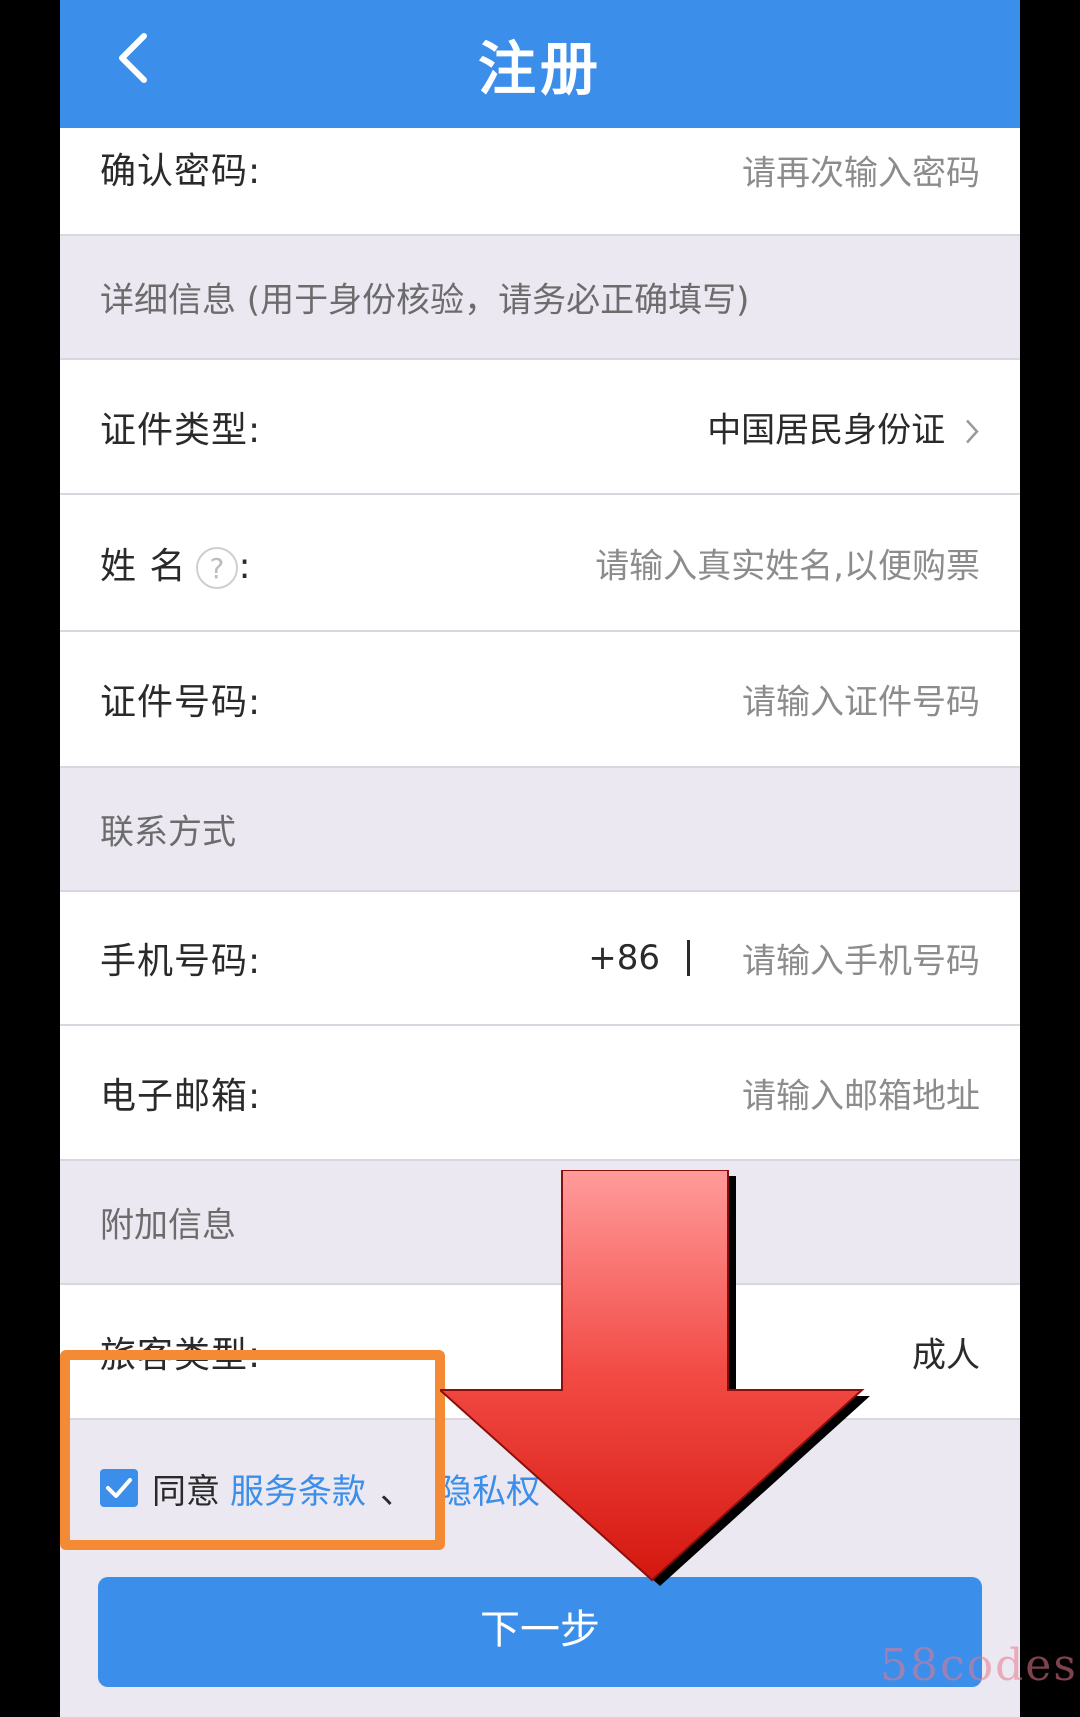 This screenshot has height=1717, width=1080. What do you see at coordinates (861, 699) in the screenshot?
I see `id-number-input: 请输入证件号码` at bounding box center [861, 699].